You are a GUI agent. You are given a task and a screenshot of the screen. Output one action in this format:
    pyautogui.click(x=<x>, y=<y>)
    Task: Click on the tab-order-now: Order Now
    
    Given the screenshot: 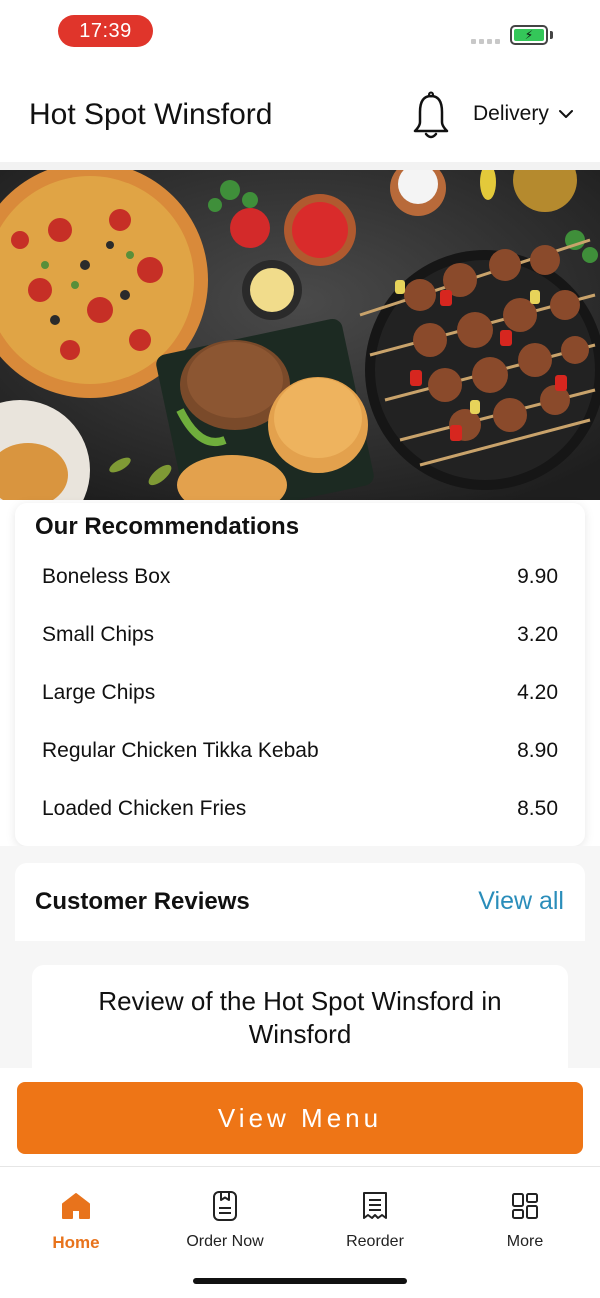 What is the action you would take?
    pyautogui.click(x=225, y=1220)
    